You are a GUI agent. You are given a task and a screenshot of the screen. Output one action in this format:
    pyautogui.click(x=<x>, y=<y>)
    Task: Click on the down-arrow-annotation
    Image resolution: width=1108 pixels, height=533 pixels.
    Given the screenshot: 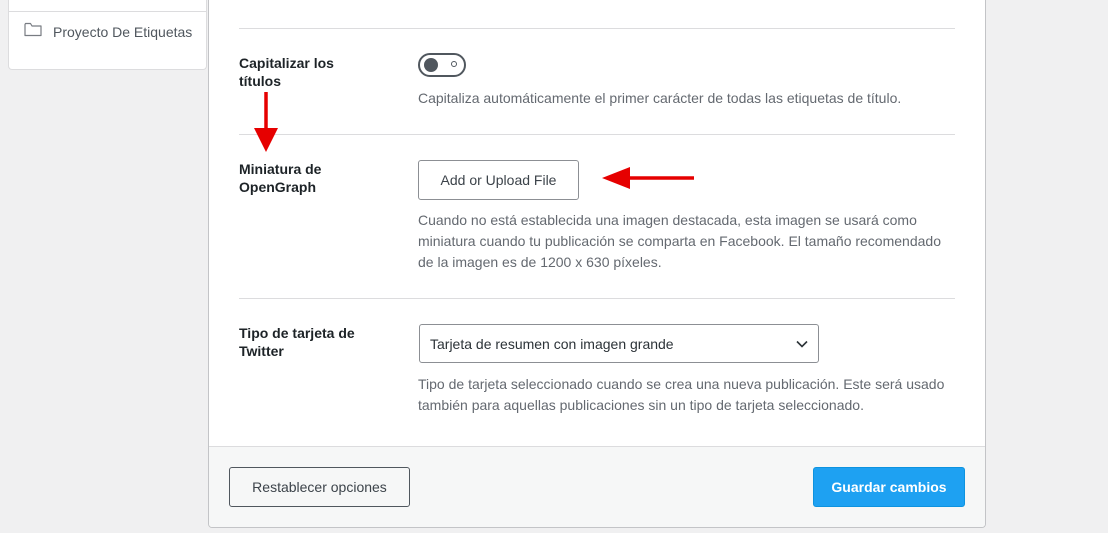 What is the action you would take?
    pyautogui.click(x=266, y=122)
    